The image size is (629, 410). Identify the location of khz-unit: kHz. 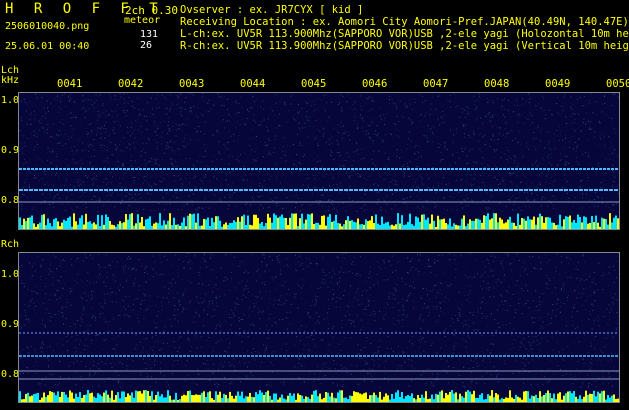
(10, 80).